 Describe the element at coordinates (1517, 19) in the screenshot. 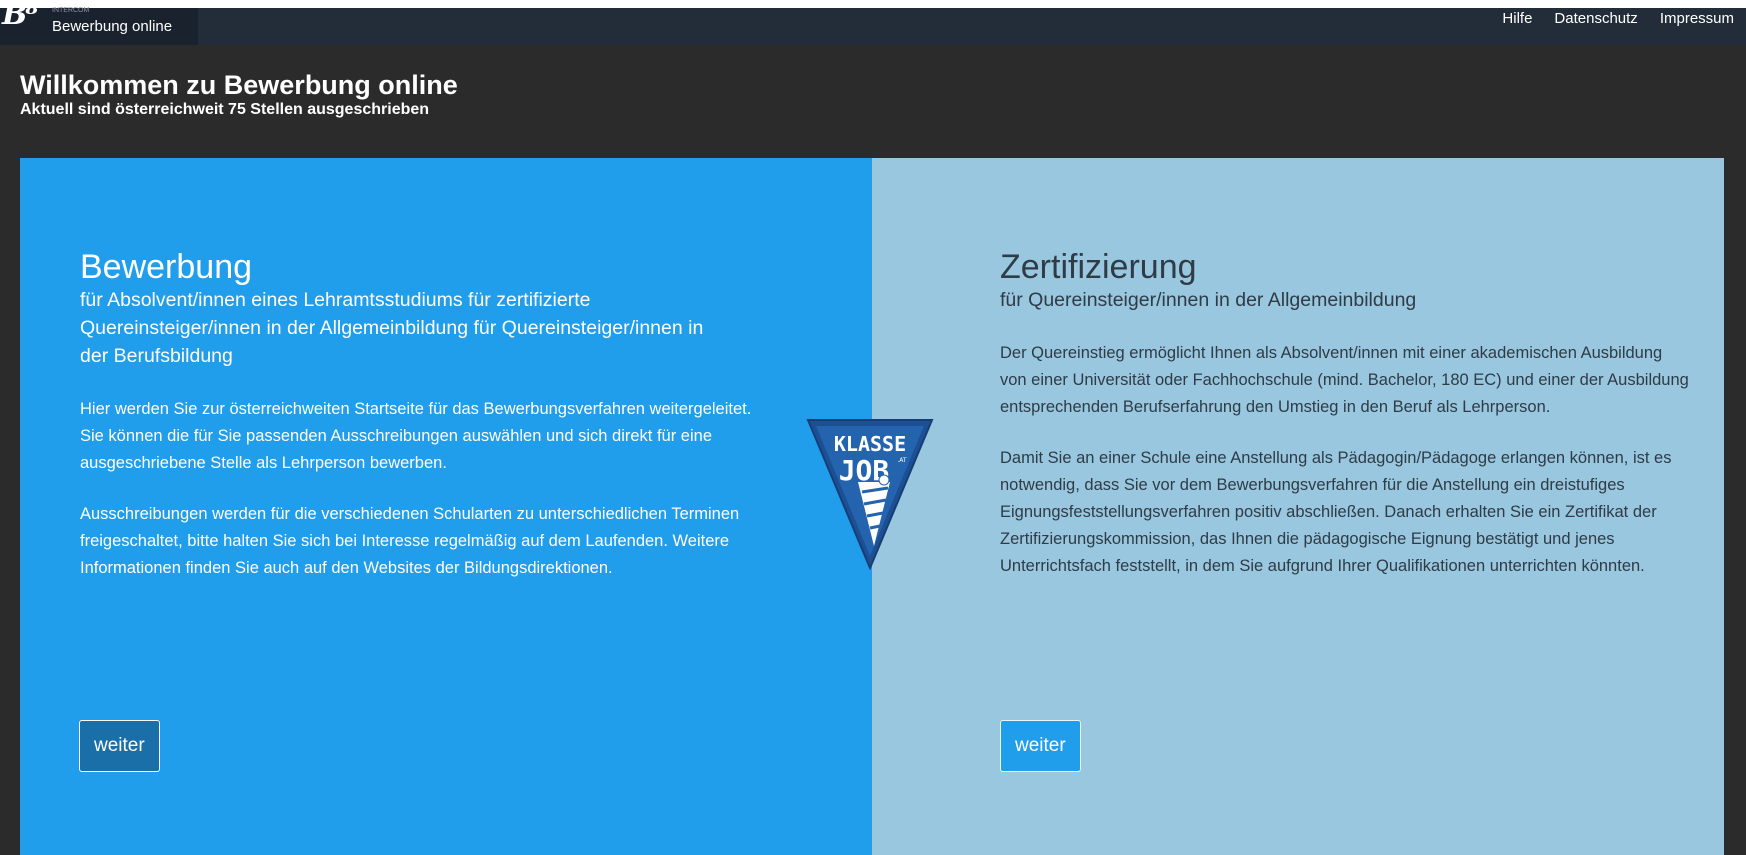

I see `nav-link-hilfe: Hilfe` at that location.